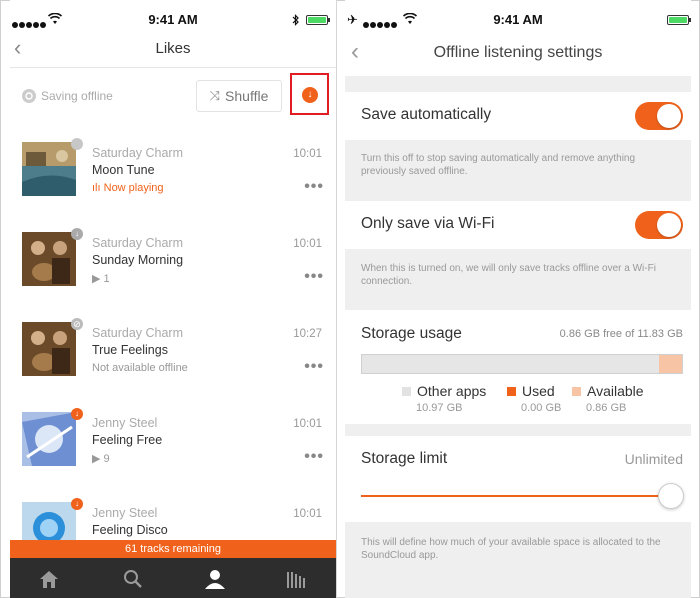 This screenshot has height=598, width=700. What do you see at coordinates (77, 96) in the screenshot?
I see `saving-offline-label: Saving offline` at bounding box center [77, 96].